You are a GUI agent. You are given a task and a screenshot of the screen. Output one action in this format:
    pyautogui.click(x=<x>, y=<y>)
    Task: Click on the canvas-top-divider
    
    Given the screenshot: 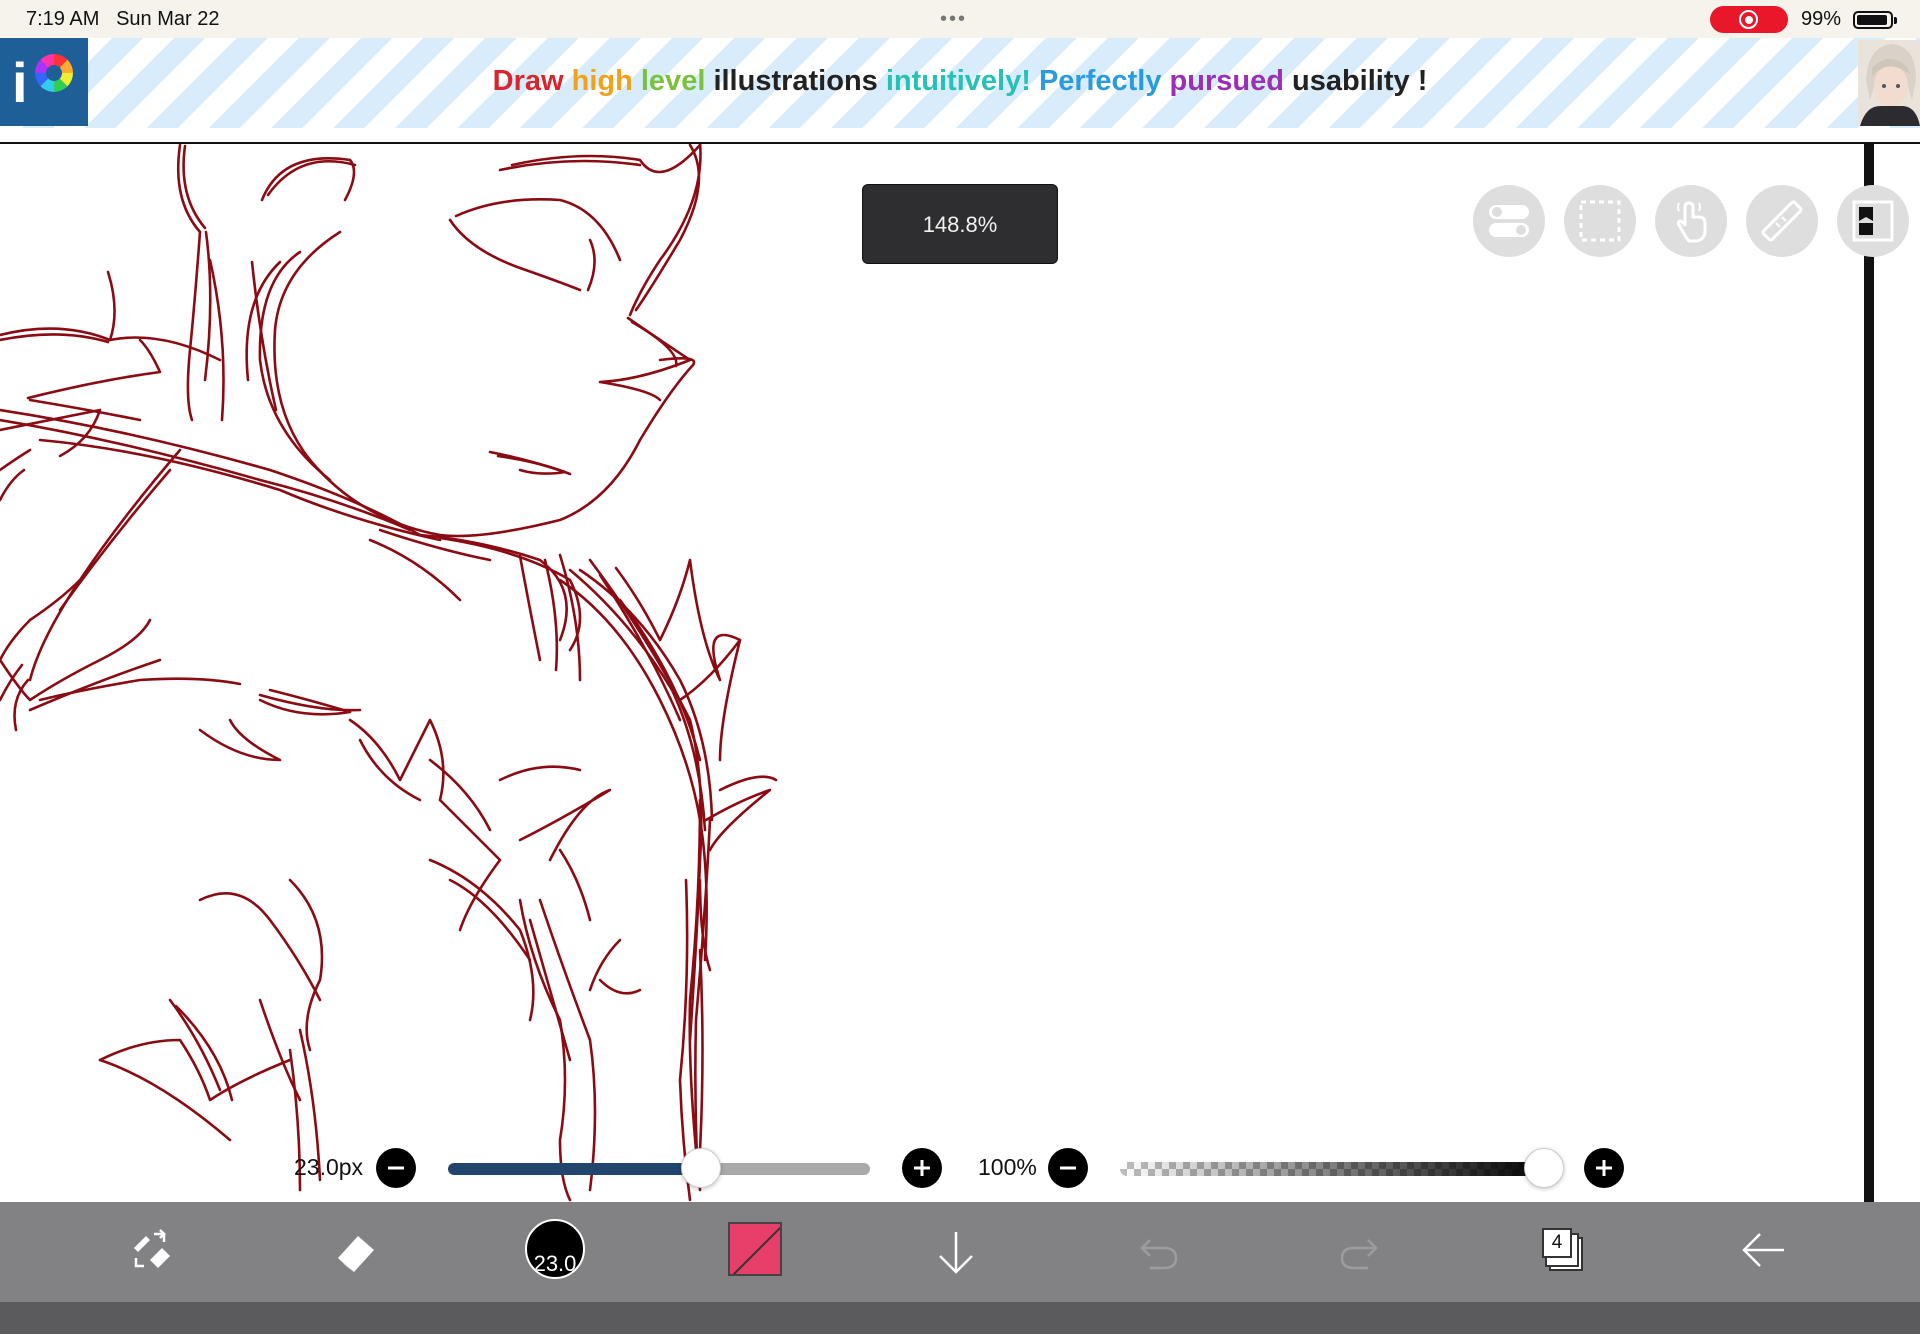 What is the action you would take?
    pyautogui.click(x=960, y=143)
    